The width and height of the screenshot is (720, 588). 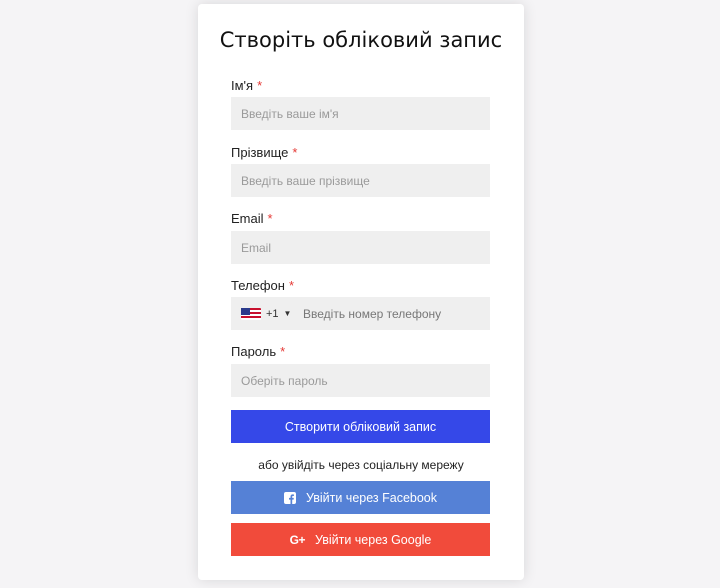 What do you see at coordinates (371, 497) in the screenshot?
I see `facebook-login-label: Увійти через Facebook` at bounding box center [371, 497].